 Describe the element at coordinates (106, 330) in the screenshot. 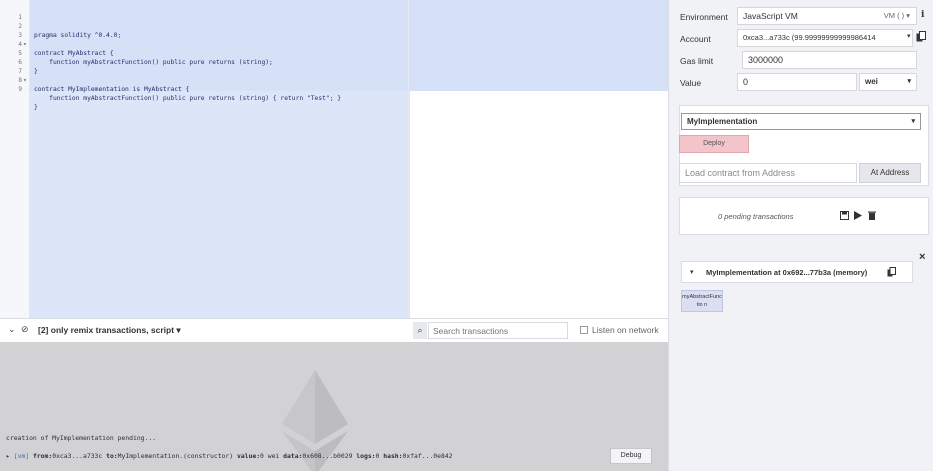

I see `terminal-filter-label: [2] only remix transactions, script` at that location.